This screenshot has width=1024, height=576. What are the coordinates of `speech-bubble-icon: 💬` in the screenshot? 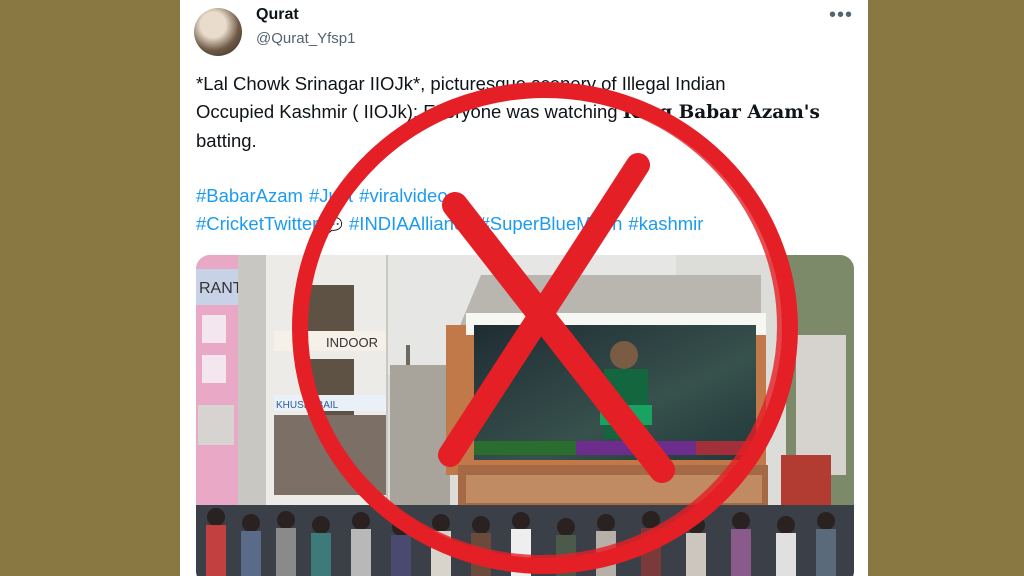 It's located at (334, 225).